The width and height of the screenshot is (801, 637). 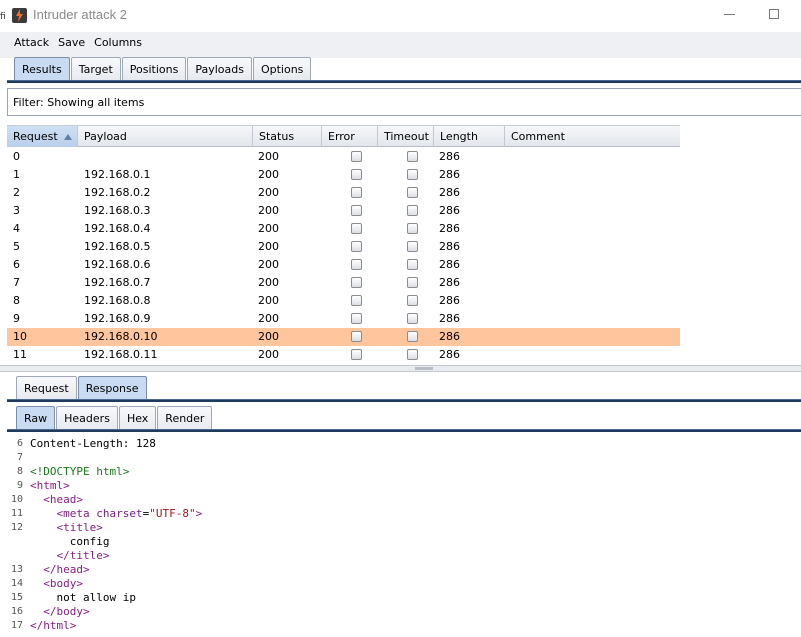 What do you see at coordinates (16, 611) in the screenshot?
I see `line-number: 16` at bounding box center [16, 611].